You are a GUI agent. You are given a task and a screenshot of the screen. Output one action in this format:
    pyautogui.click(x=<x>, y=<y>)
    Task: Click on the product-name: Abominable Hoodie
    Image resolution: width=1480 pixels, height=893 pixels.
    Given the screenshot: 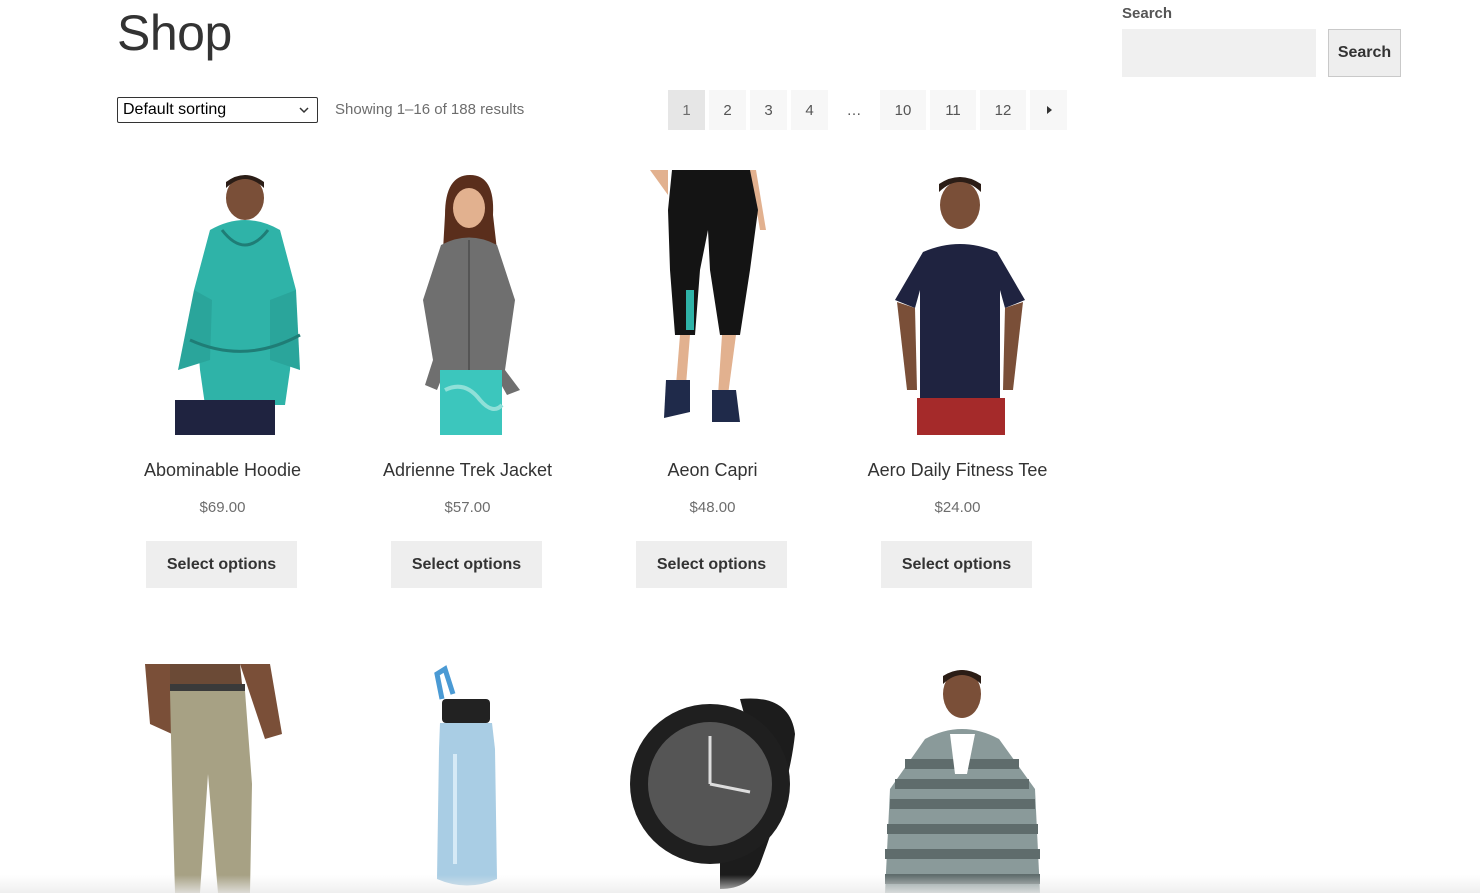 What is the action you would take?
    pyautogui.click(x=222, y=470)
    